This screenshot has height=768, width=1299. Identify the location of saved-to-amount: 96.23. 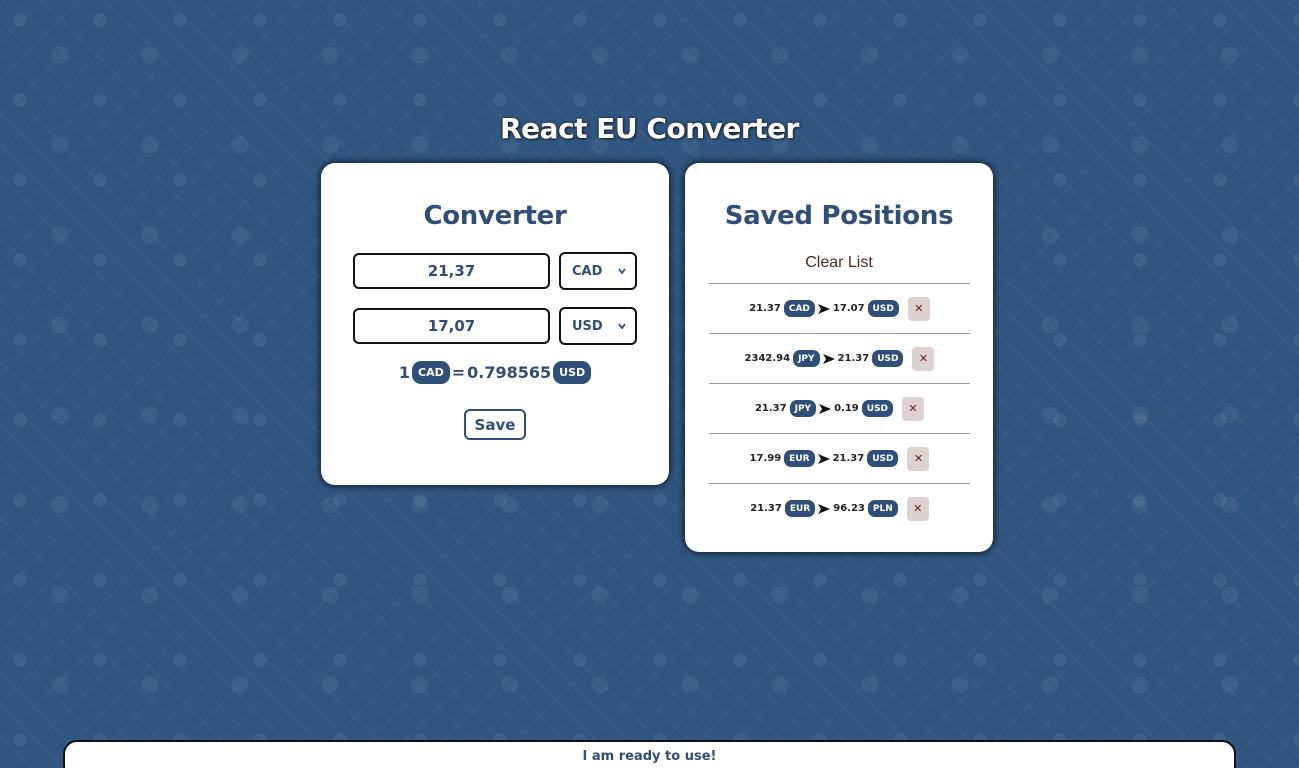
(849, 508).